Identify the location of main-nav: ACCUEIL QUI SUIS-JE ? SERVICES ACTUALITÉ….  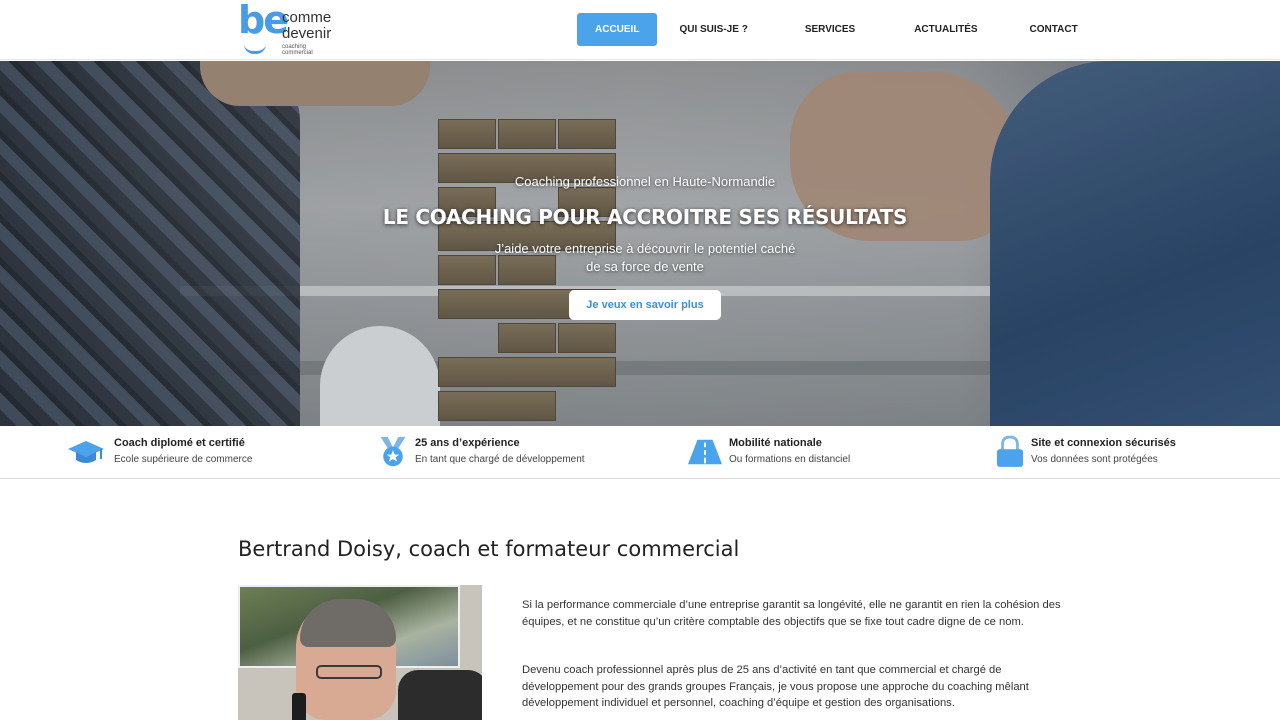
(841, 29).